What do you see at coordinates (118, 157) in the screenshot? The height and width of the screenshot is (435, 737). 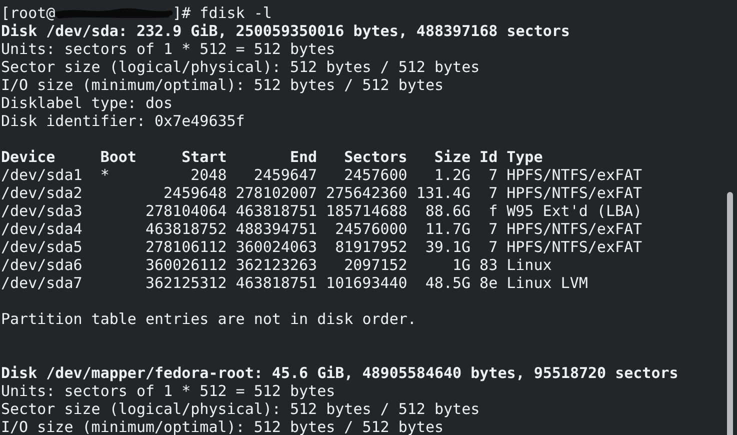 I see `column-header: Boot` at bounding box center [118, 157].